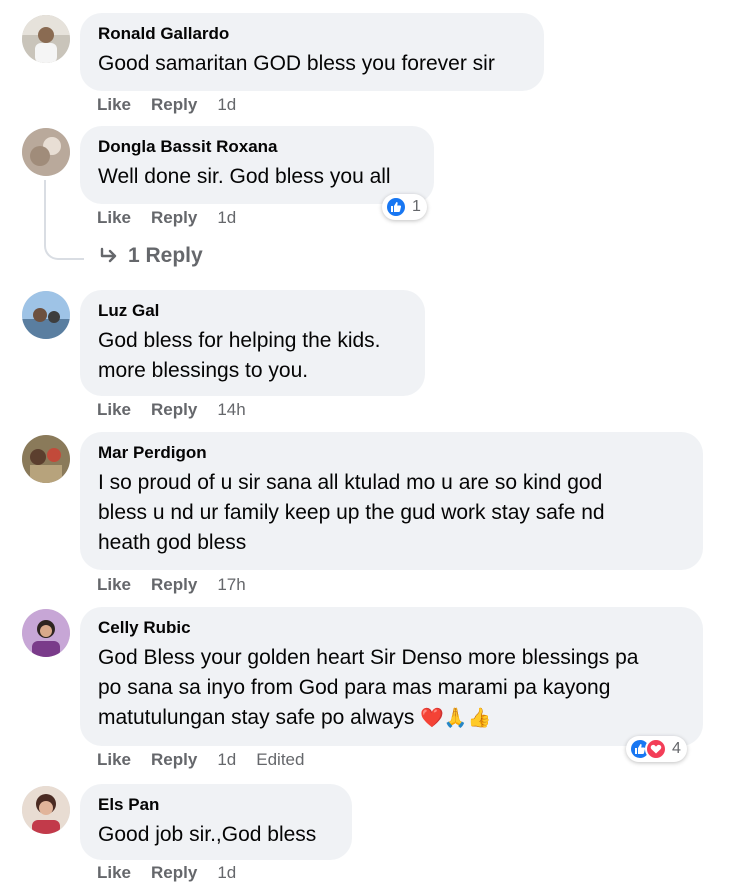 The image size is (750, 886). I want to click on comment-text: Well done sir. God bless you all, so click(244, 176).